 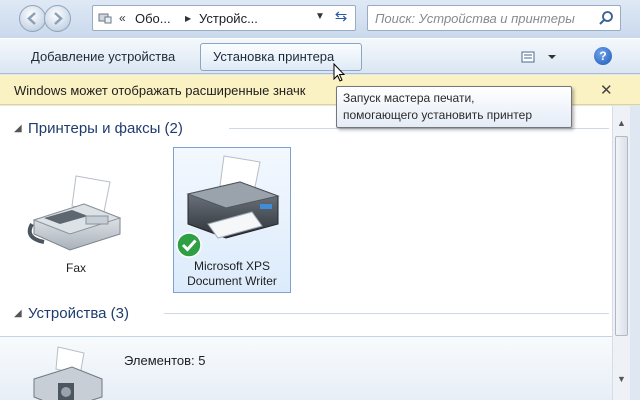 I want to click on device-label-line-1: Microsoft XPS, so click(x=232, y=266).